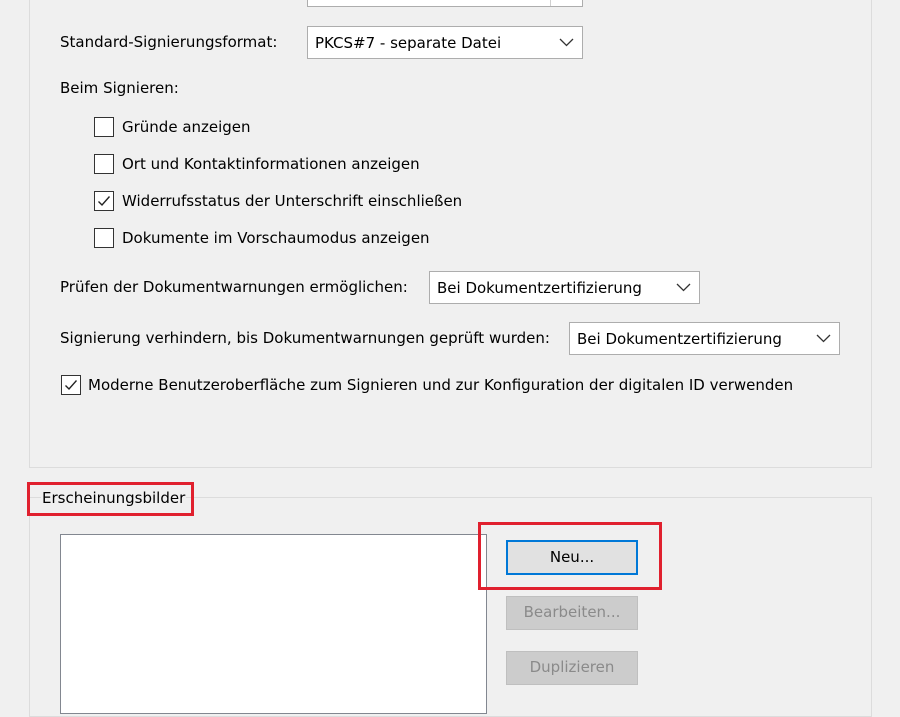 The width and height of the screenshot is (900, 717). I want to click on prevent-signing-select: Bei Dokumentzertifizierung, so click(704, 338).